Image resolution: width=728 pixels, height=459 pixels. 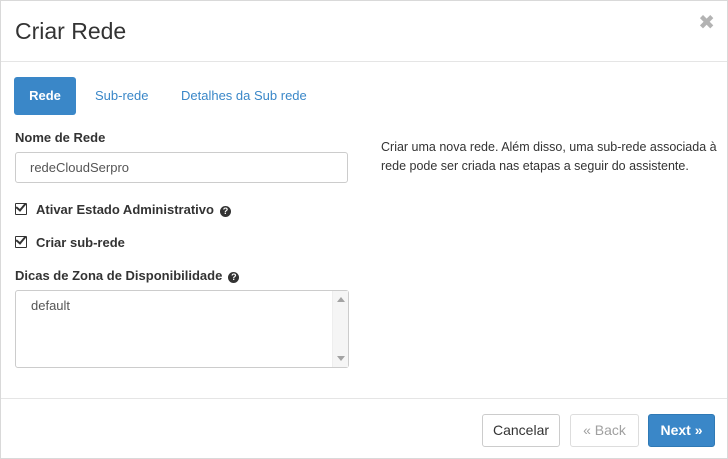 What do you see at coordinates (50, 305) in the screenshot?
I see `az-hints-option: default` at bounding box center [50, 305].